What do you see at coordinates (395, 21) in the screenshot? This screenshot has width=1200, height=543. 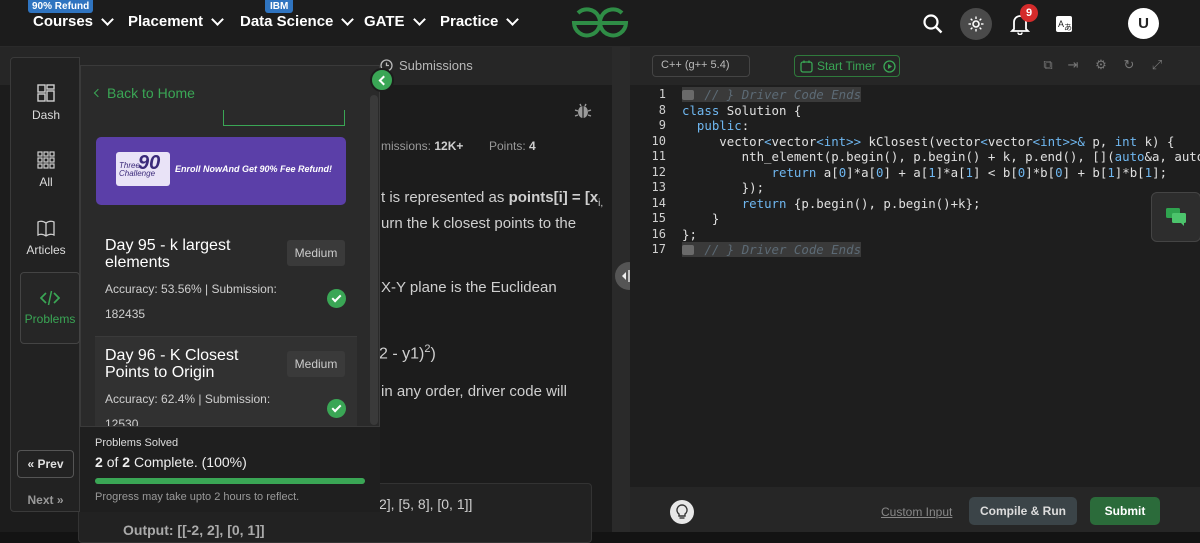 I see `nav-gate: GATE` at bounding box center [395, 21].